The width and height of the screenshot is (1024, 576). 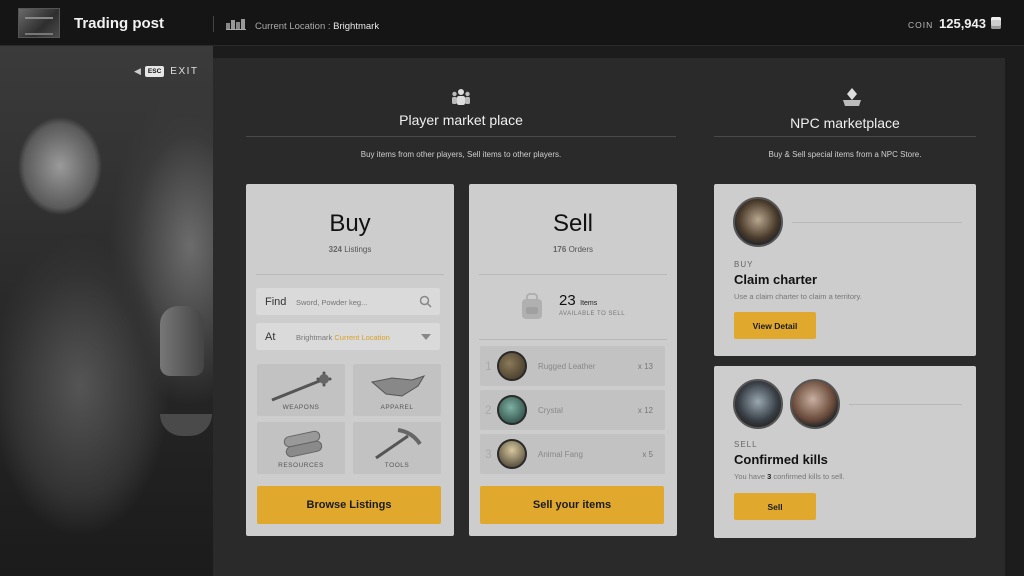 I want to click on npc-market-title: NPC marketplace, so click(x=845, y=123).